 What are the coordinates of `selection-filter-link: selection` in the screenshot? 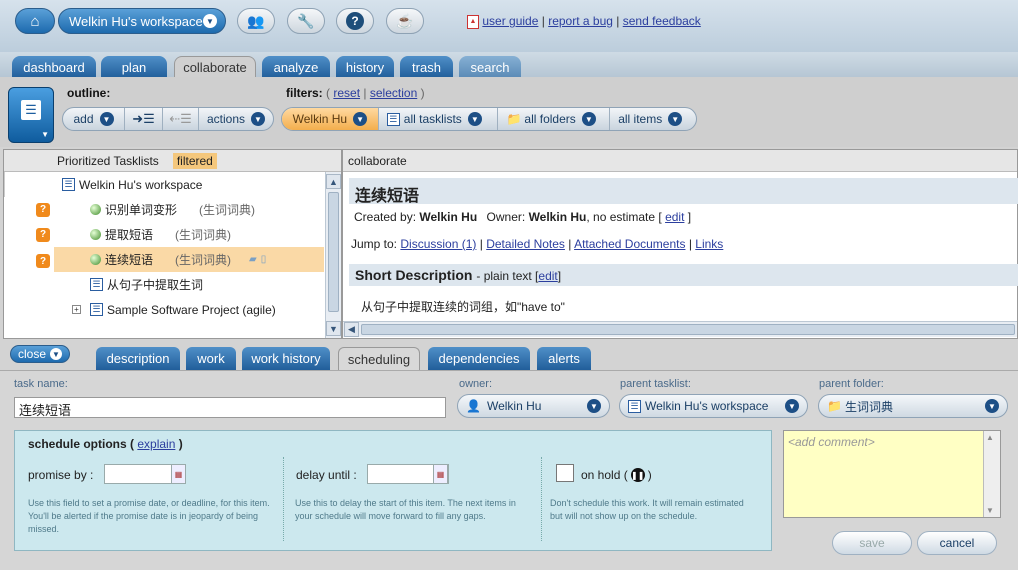 It's located at (393, 93).